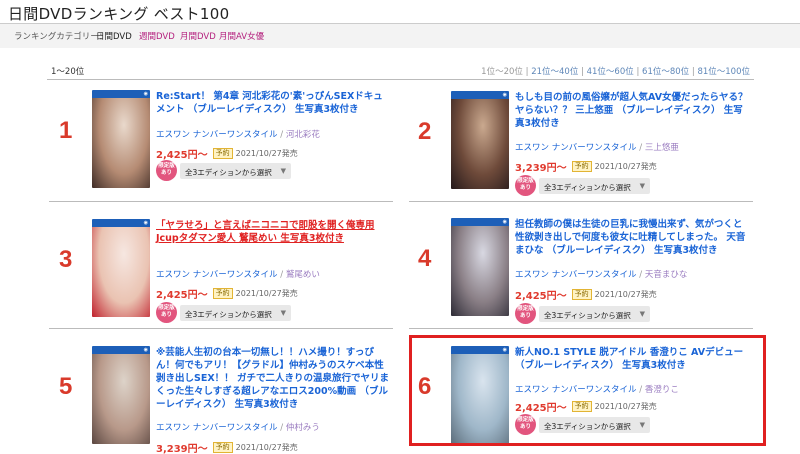  What do you see at coordinates (666, 275) in the screenshot?
I see `actress-link: 天音まひな` at bounding box center [666, 275].